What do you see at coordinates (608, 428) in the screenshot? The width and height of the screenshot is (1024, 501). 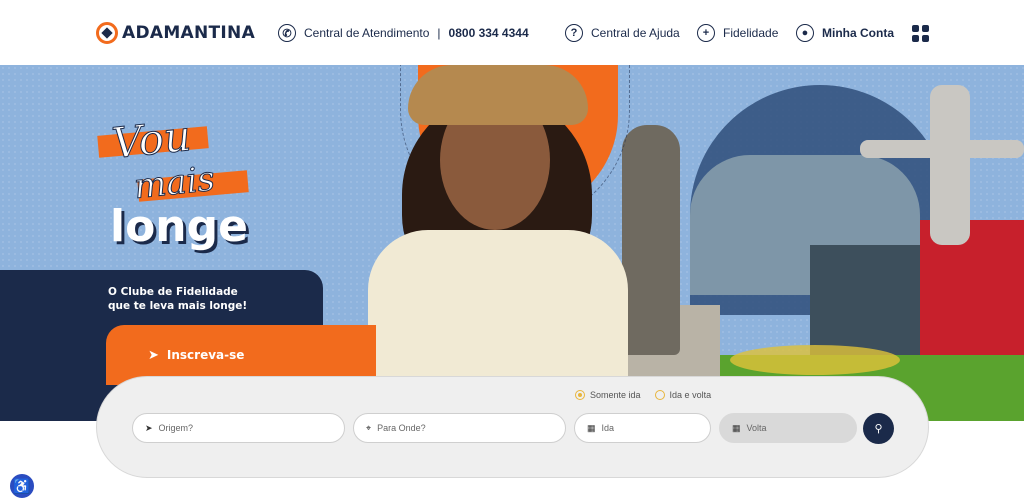 I see `depart-placeholder: Ida` at bounding box center [608, 428].